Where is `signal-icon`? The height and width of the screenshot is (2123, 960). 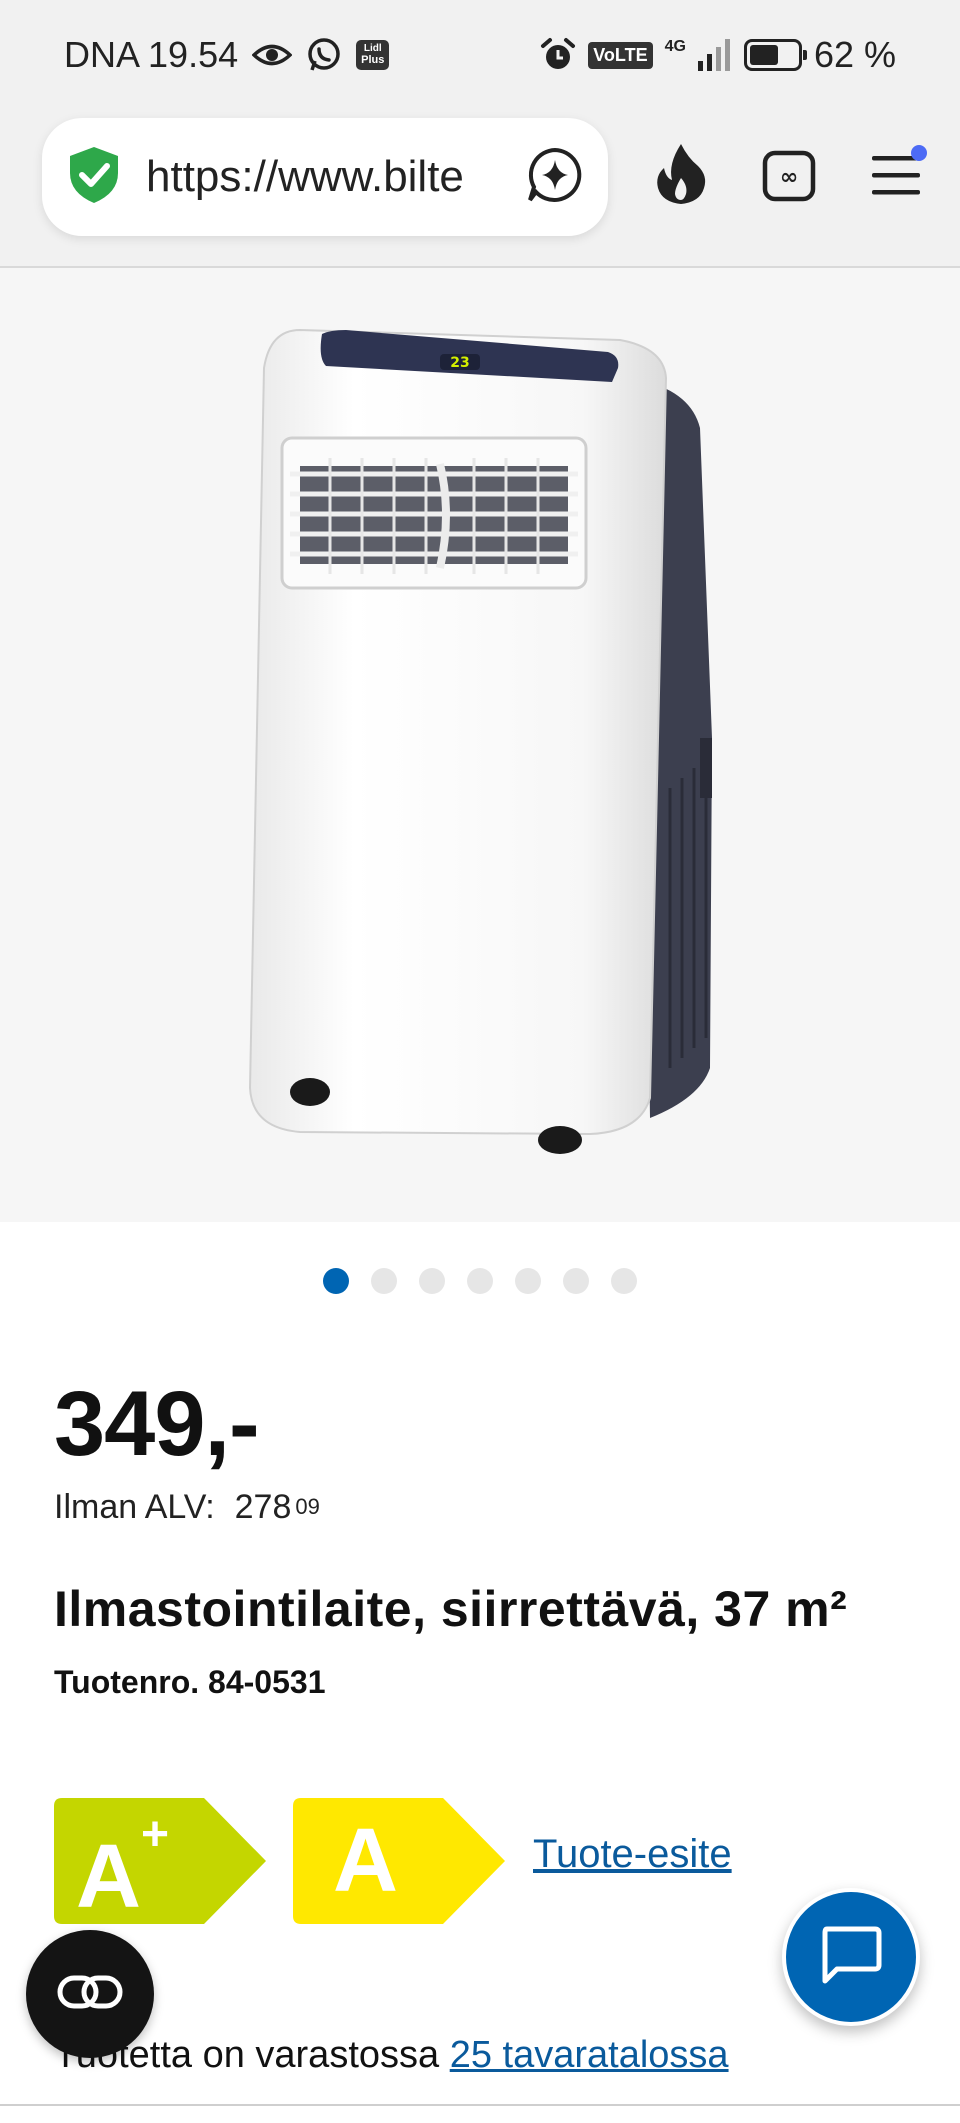 signal-icon is located at coordinates (714, 55).